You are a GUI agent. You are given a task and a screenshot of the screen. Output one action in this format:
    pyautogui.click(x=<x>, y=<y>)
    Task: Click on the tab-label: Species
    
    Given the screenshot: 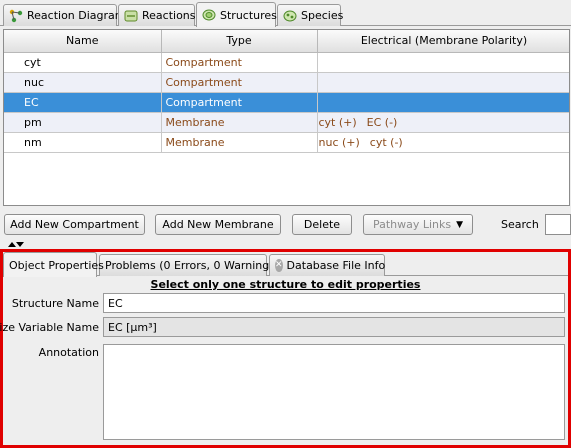 What is the action you would take?
    pyautogui.click(x=322, y=15)
    